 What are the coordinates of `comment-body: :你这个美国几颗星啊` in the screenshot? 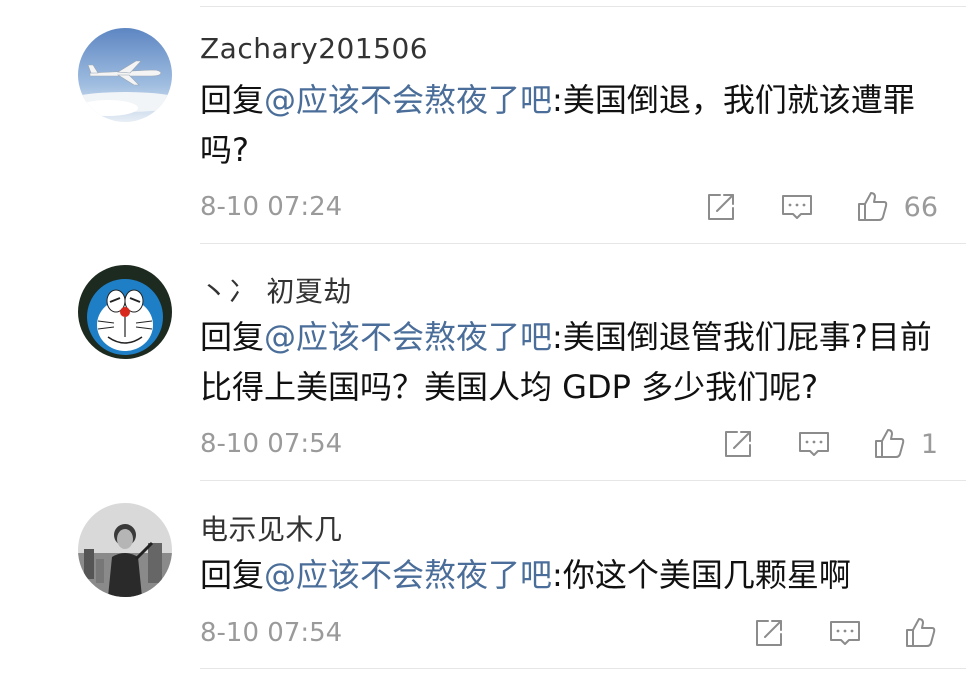 It's located at (701, 575).